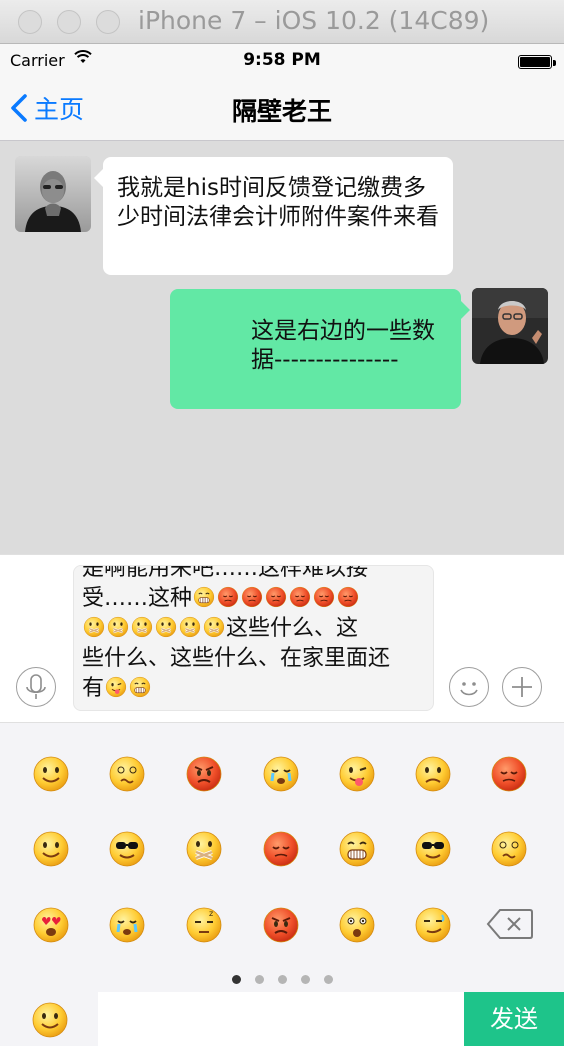 This screenshot has width=564, height=1046. Describe the element at coordinates (514, 1019) in the screenshot. I see `send-button: 发送` at that location.